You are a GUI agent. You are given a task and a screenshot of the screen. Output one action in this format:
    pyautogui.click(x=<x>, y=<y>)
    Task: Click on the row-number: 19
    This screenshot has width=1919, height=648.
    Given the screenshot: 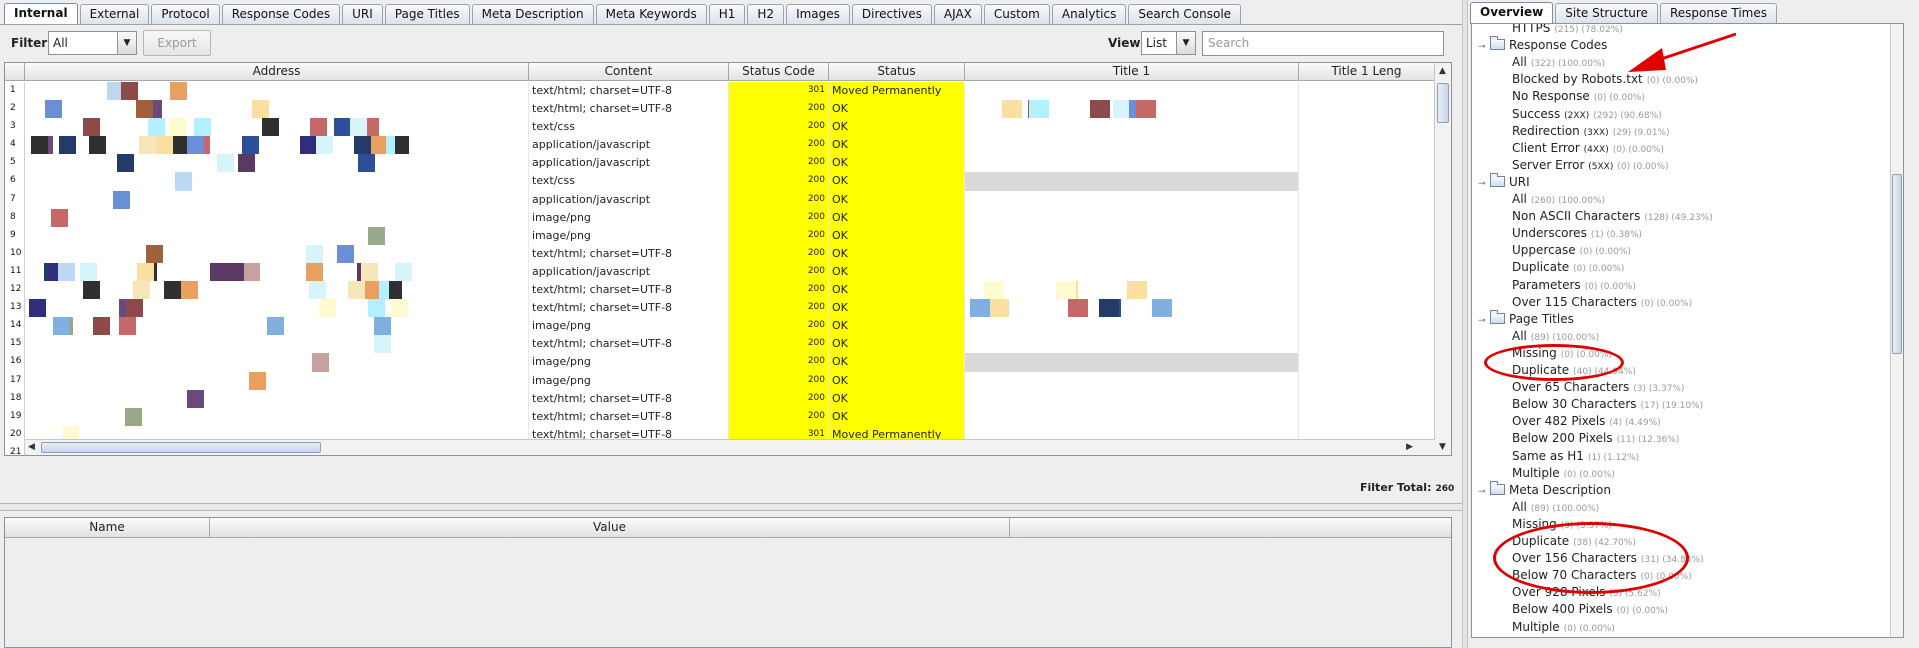 What is the action you would take?
    pyautogui.click(x=15, y=416)
    